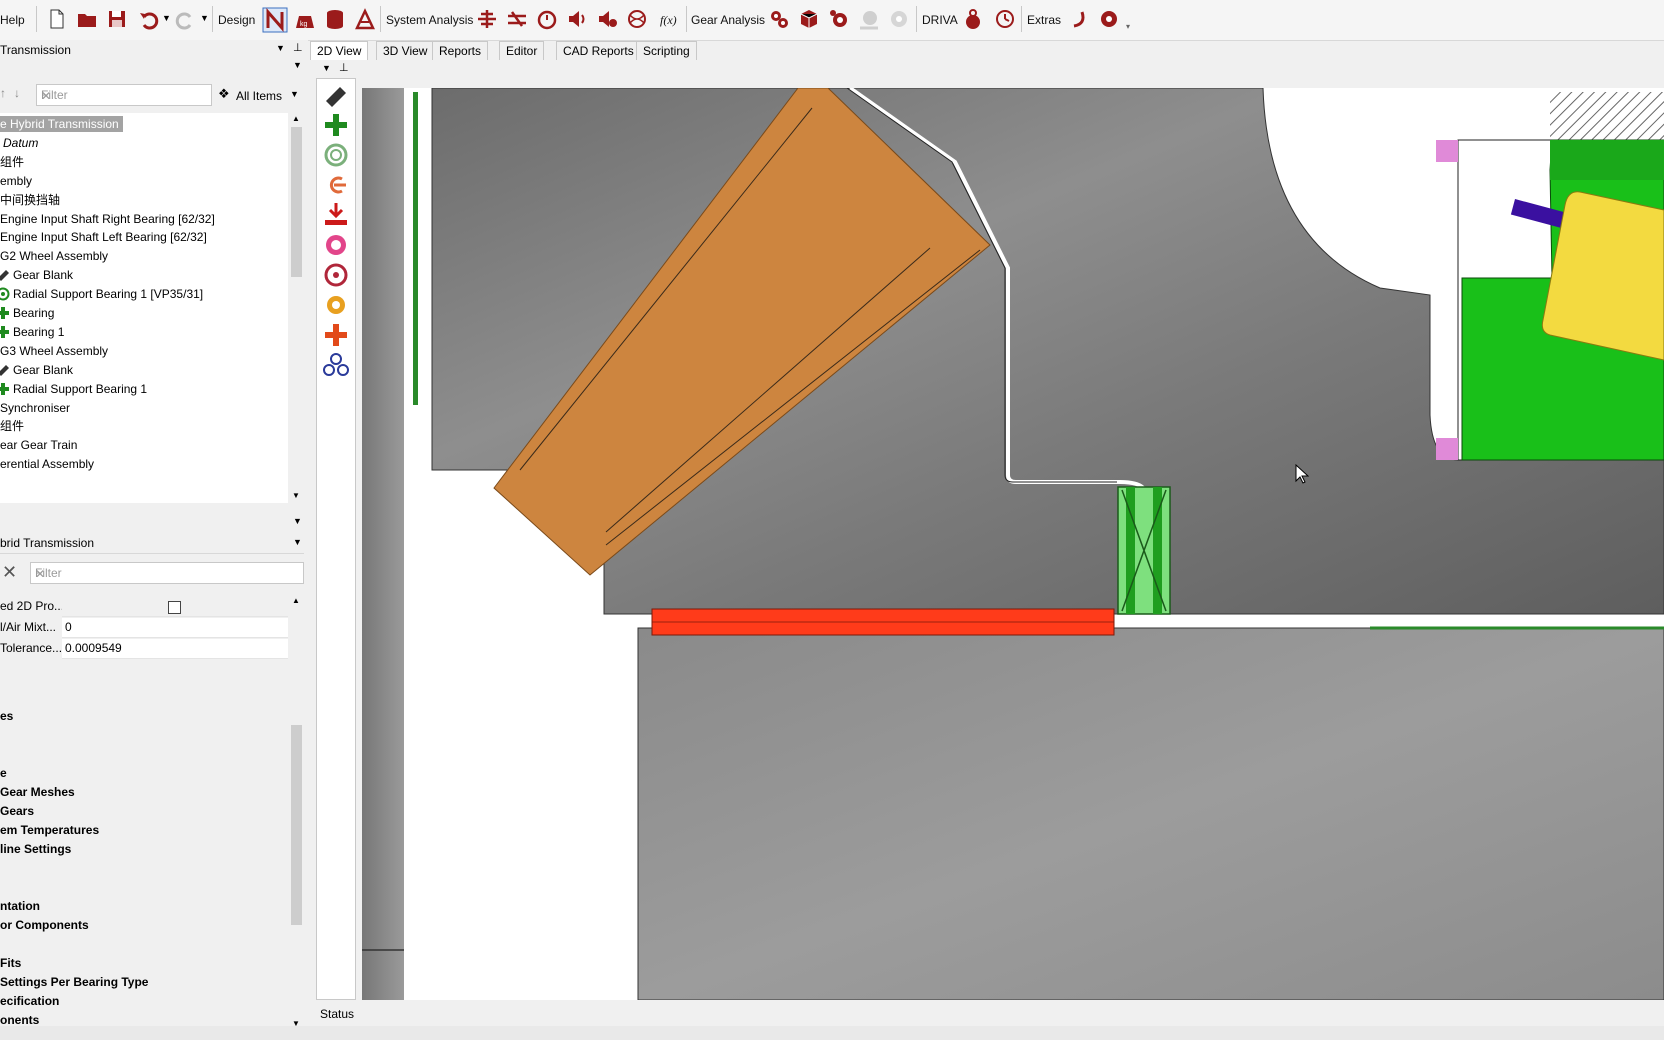 Image resolution: width=1664 pixels, height=1040 pixels. I want to click on property-category: em Temperatures, so click(49, 830).